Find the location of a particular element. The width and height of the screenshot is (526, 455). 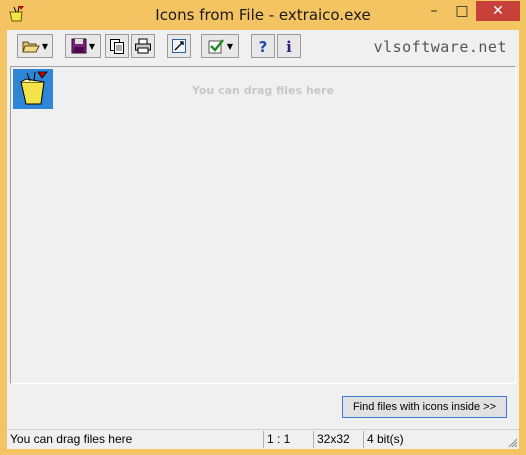

find-files-button: Find files with icons inside >> is located at coordinates (424, 407).